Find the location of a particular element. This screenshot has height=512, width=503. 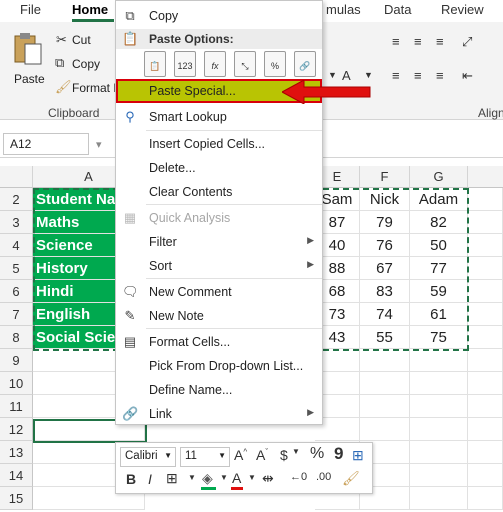

align-center-icon: ≡ is located at coordinates (418, 75).